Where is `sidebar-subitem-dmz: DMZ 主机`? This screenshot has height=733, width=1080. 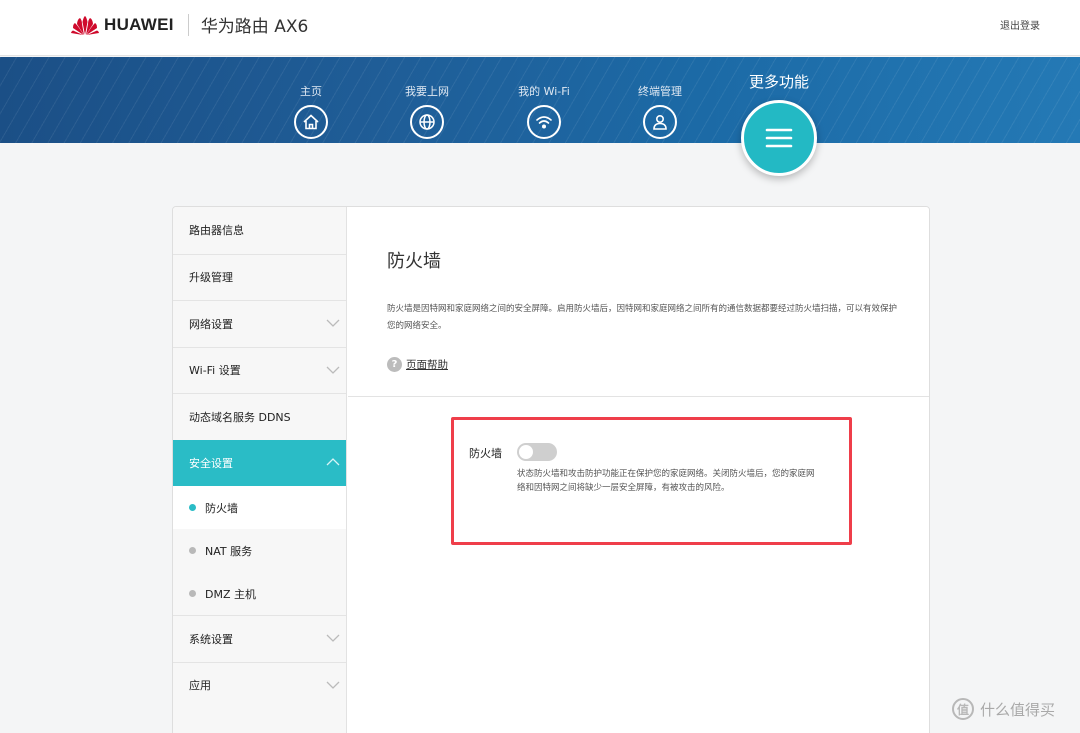 sidebar-subitem-dmz: DMZ 主机 is located at coordinates (259, 593).